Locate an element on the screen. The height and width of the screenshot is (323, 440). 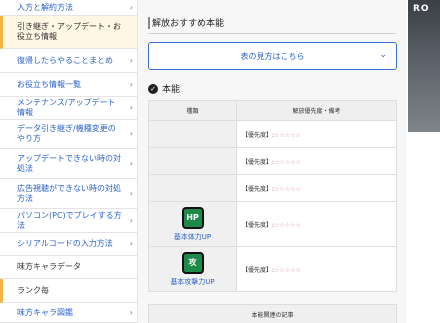
ad-banner: RO is located at coordinates (423, 161).